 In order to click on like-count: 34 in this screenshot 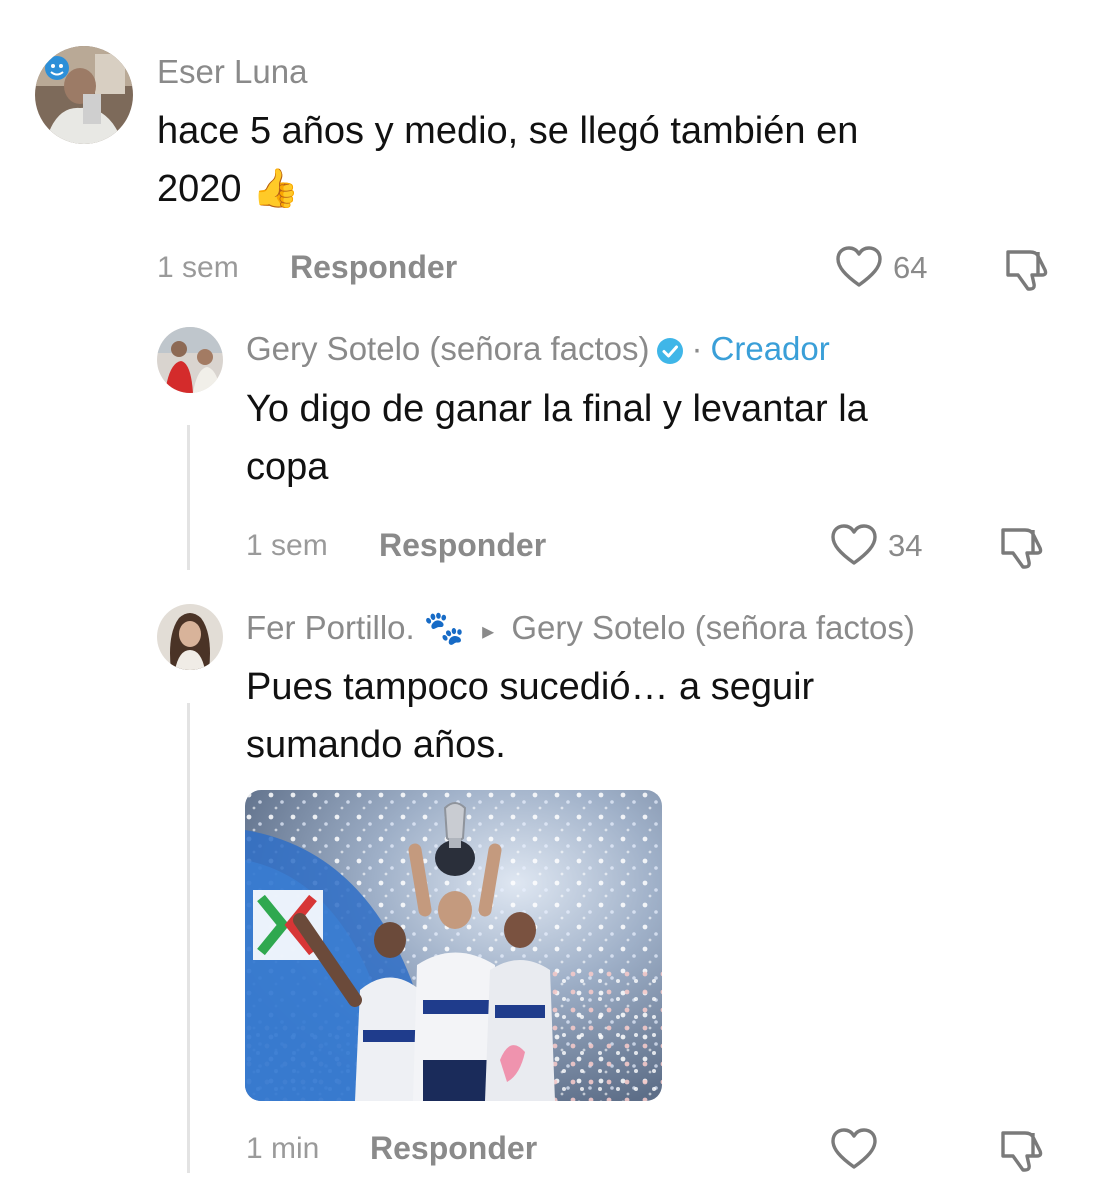, I will do `click(905, 545)`.